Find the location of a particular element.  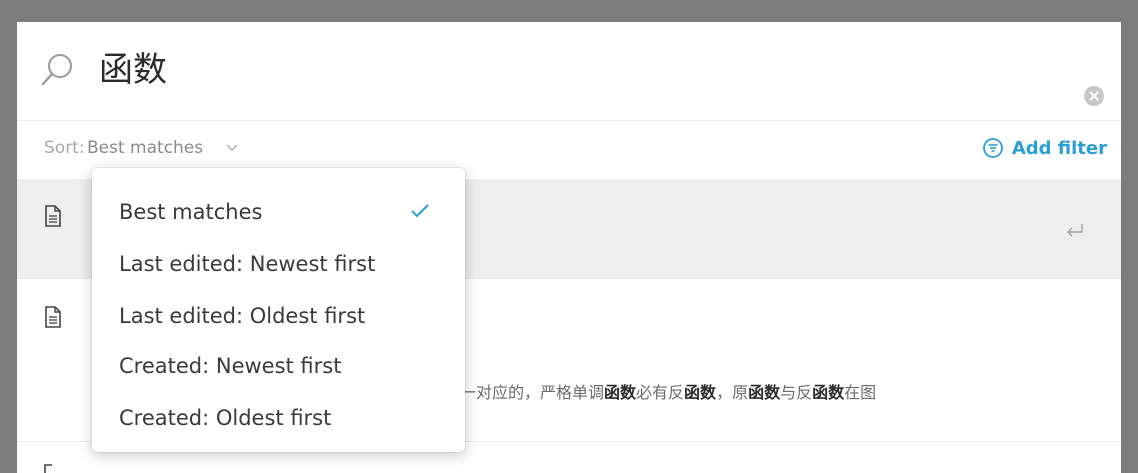

sort-option-last-edited-oldest: Last edited: Oldest first is located at coordinates (278, 316).